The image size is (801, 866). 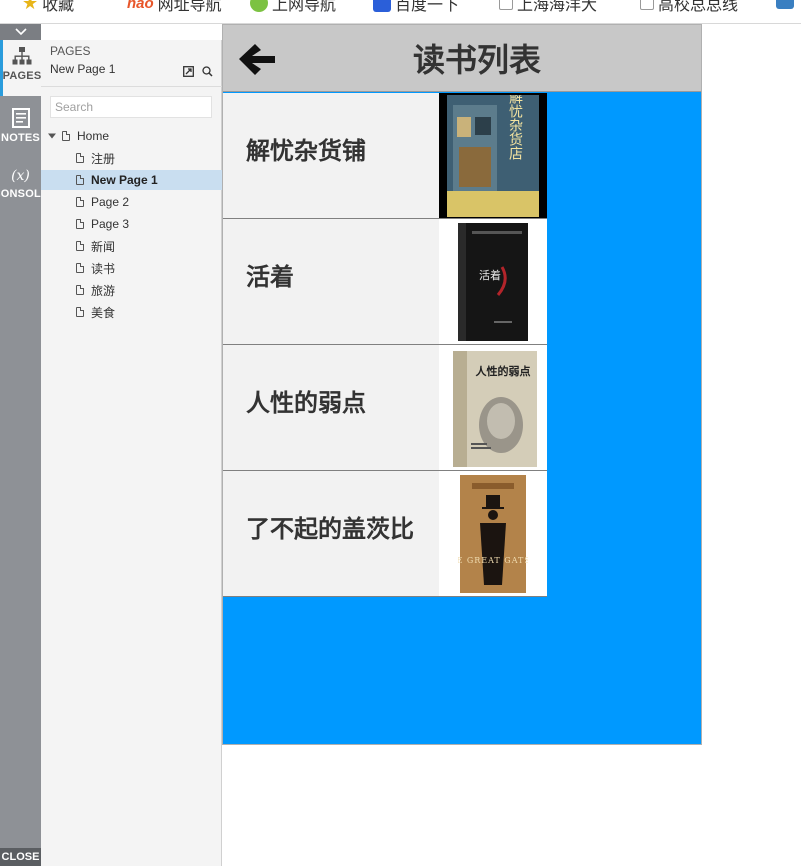 What do you see at coordinates (24, 188) in the screenshot?
I see `rail-tab-console: (x) CONSOLE` at bounding box center [24, 188].